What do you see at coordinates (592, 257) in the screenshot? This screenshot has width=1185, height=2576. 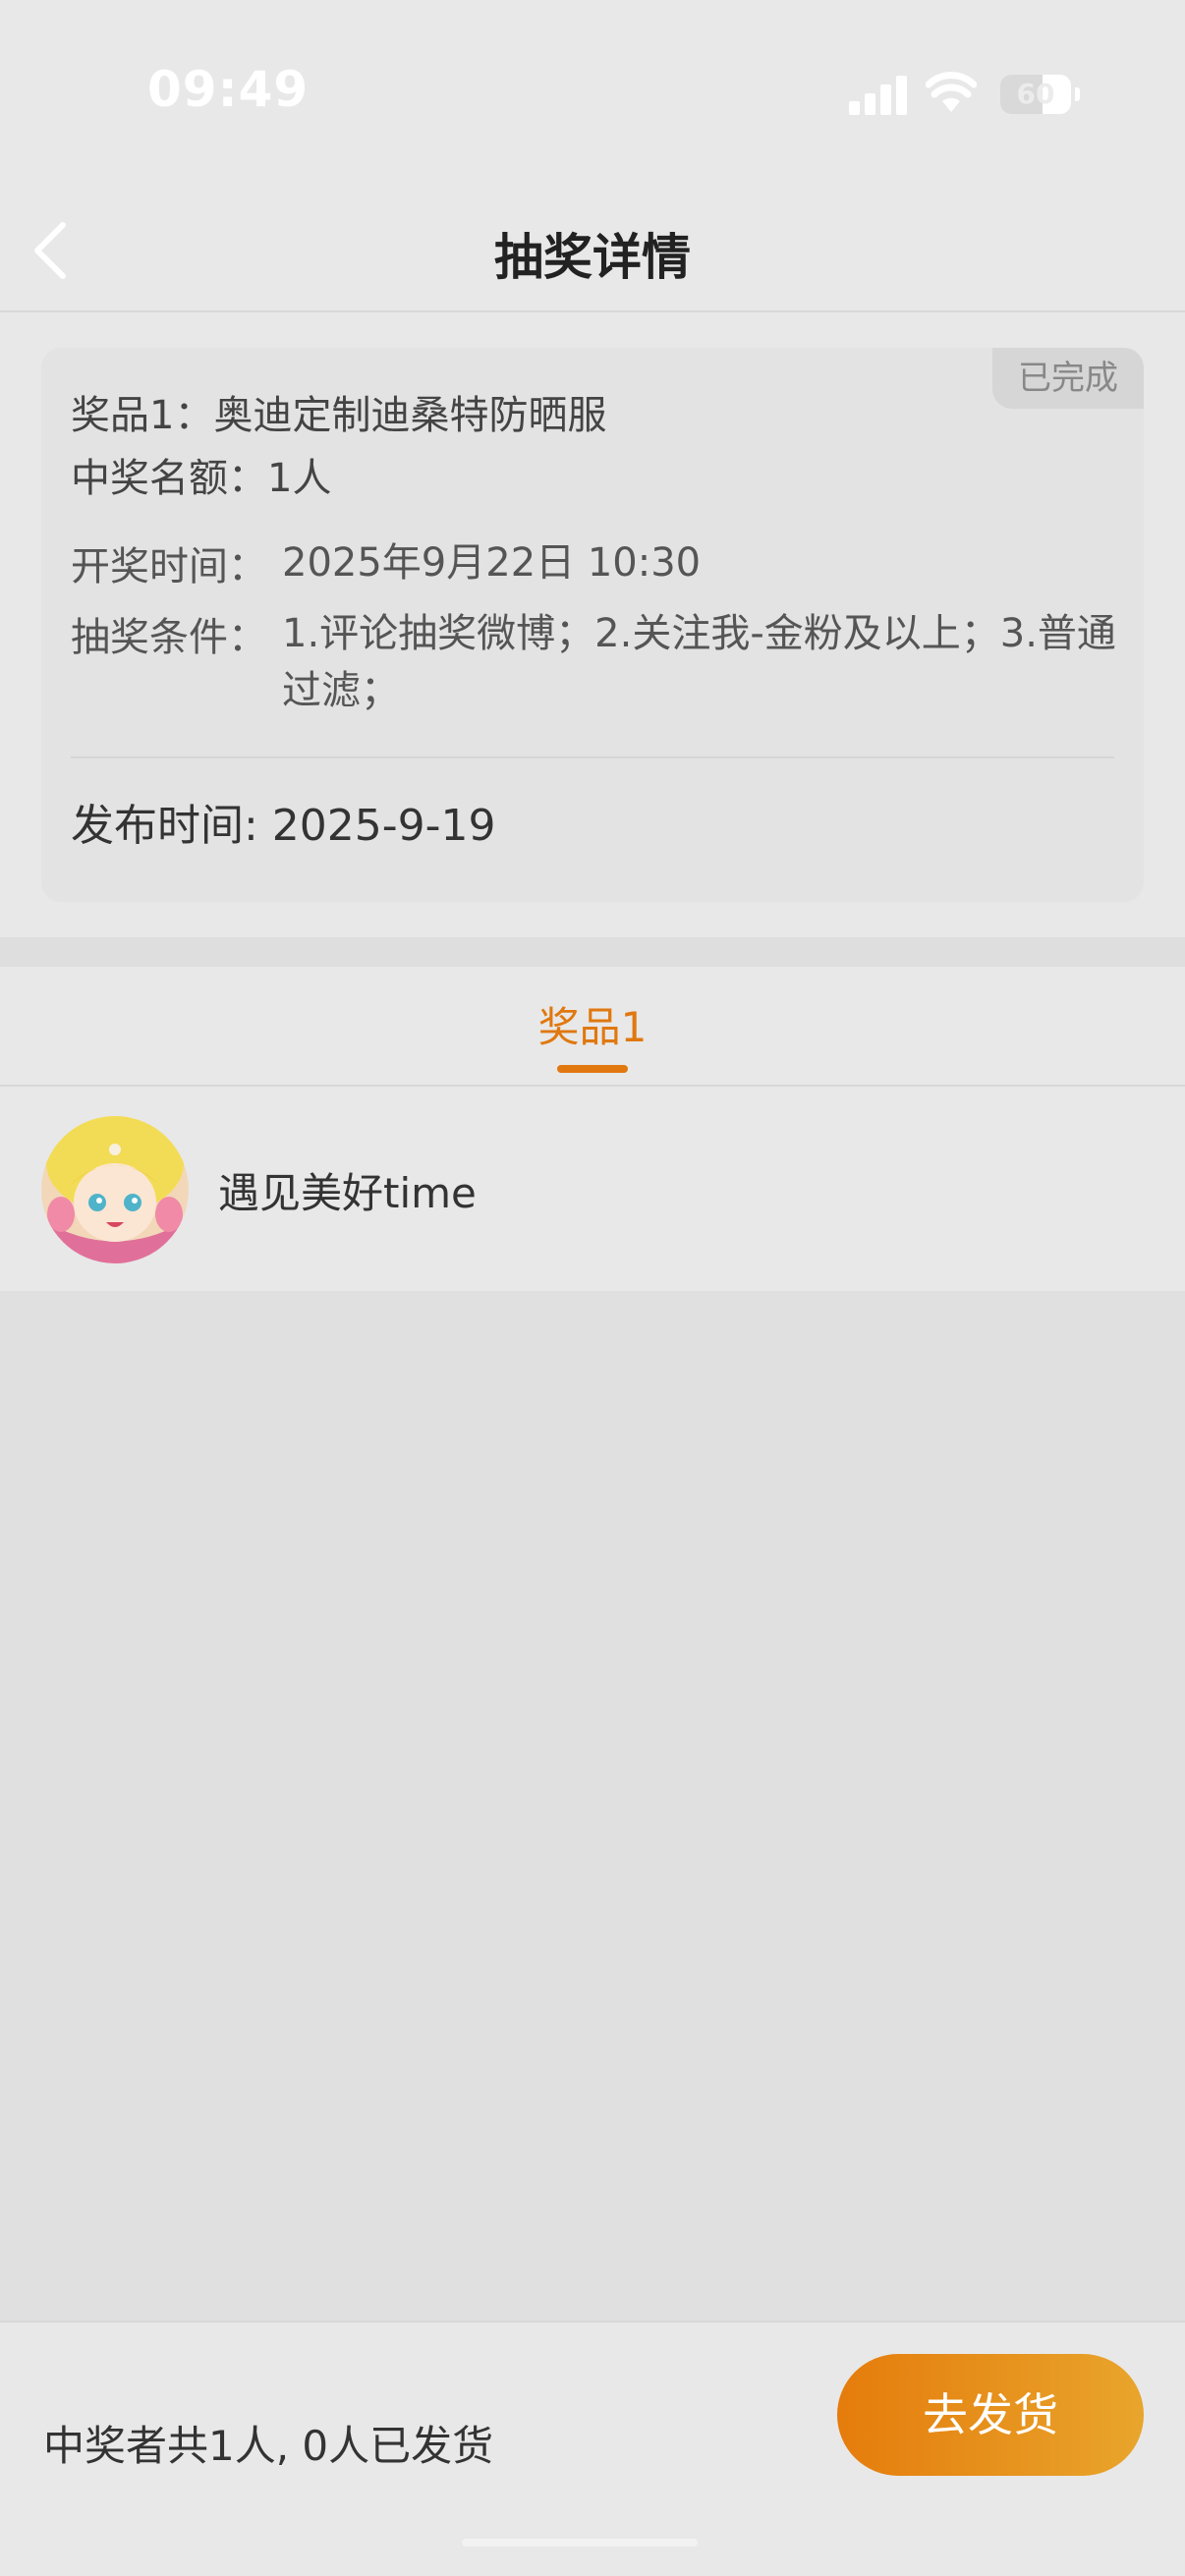 I see `page-title: 抽奖详情` at bounding box center [592, 257].